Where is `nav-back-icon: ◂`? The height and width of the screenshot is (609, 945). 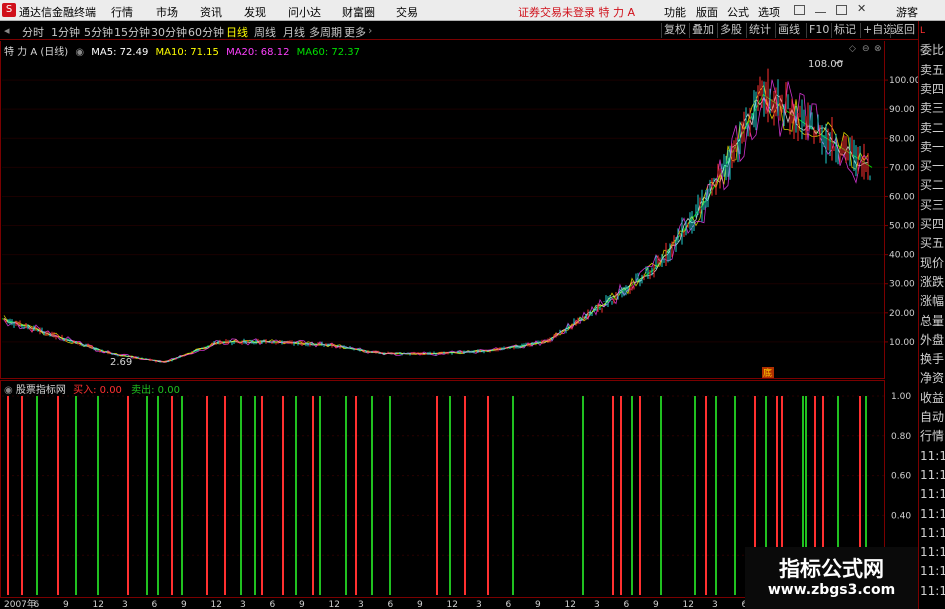 nav-back-icon: ◂ is located at coordinates (7, 30).